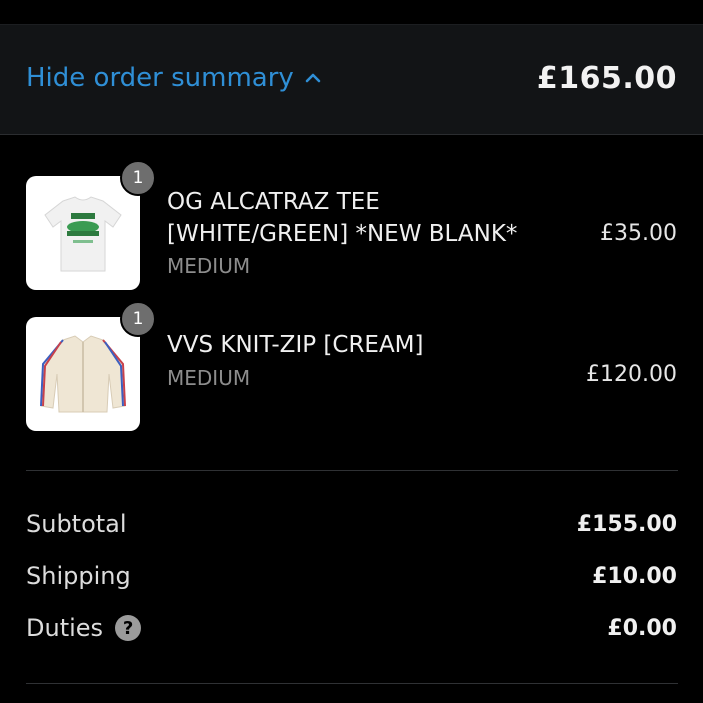  I want to click on duties-label: Duties, so click(65, 628).